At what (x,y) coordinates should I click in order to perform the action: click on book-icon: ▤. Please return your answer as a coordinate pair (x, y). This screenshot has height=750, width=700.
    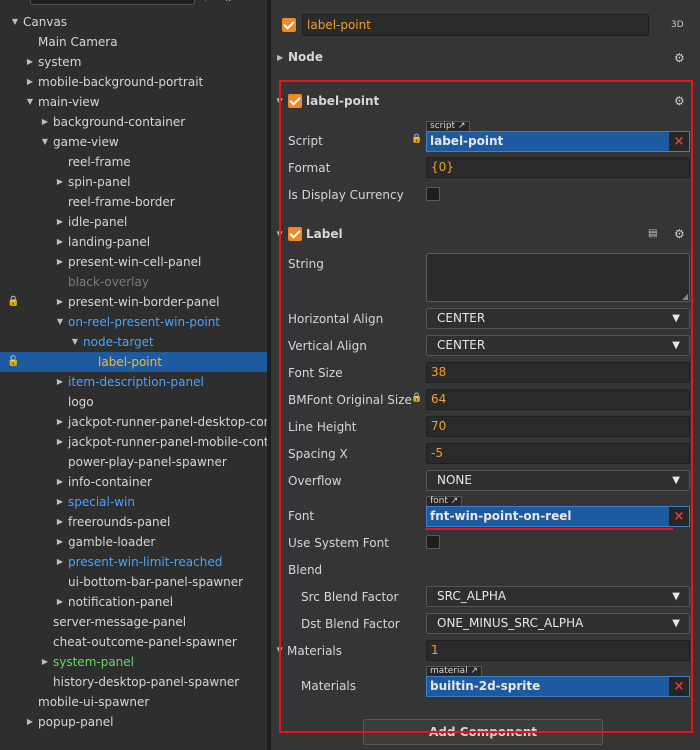
    Looking at the image, I should click on (652, 233).